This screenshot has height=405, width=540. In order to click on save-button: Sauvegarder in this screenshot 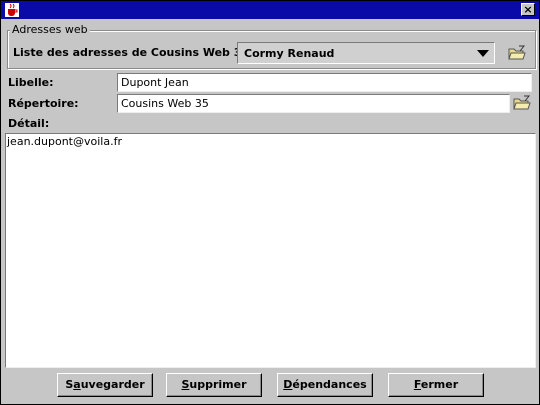, I will do `click(105, 385)`.